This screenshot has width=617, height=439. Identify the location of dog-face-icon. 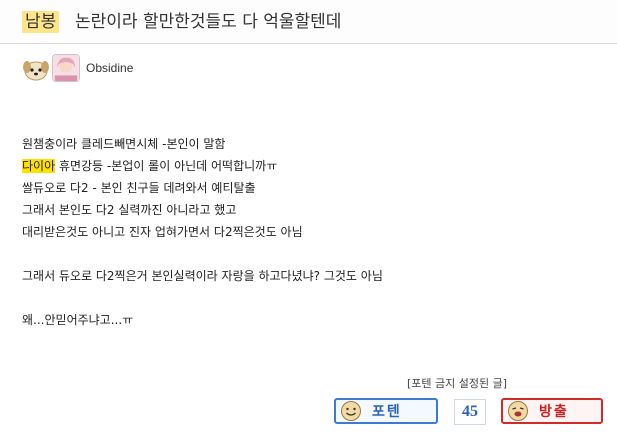
(36, 71).